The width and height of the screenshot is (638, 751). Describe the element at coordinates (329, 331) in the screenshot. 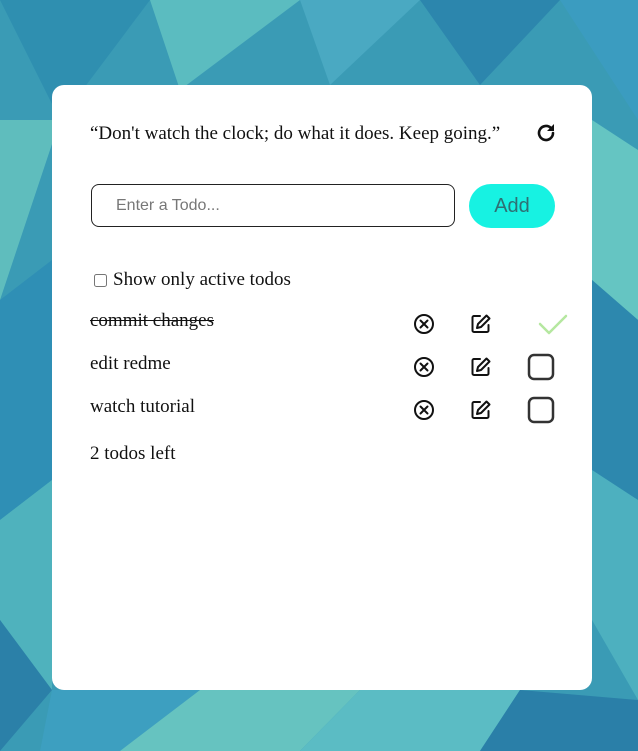

I see `todo-item: commit changes` at that location.